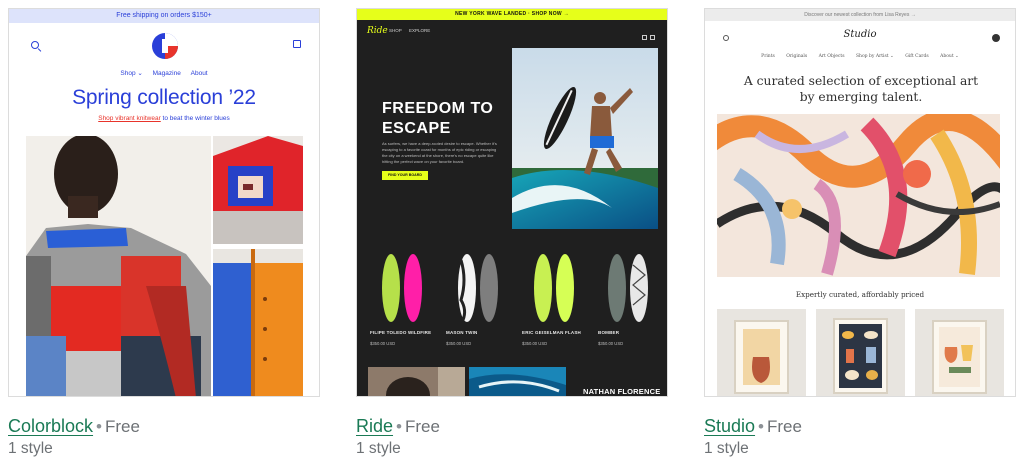  I want to click on theme-name-link: Studio, so click(729, 426).